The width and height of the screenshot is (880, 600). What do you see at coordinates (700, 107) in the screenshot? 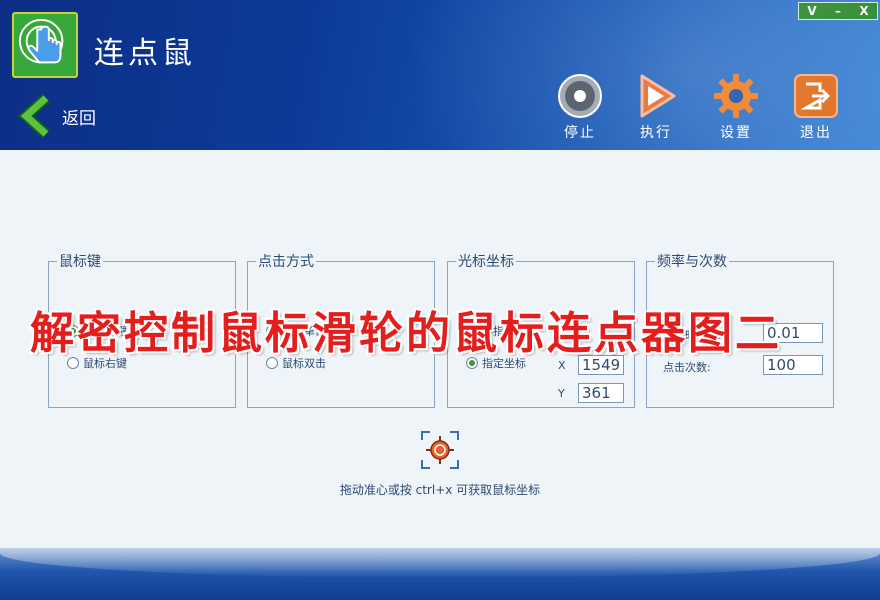
I see `toolbar: 停止 执行 设置 退出` at bounding box center [700, 107].